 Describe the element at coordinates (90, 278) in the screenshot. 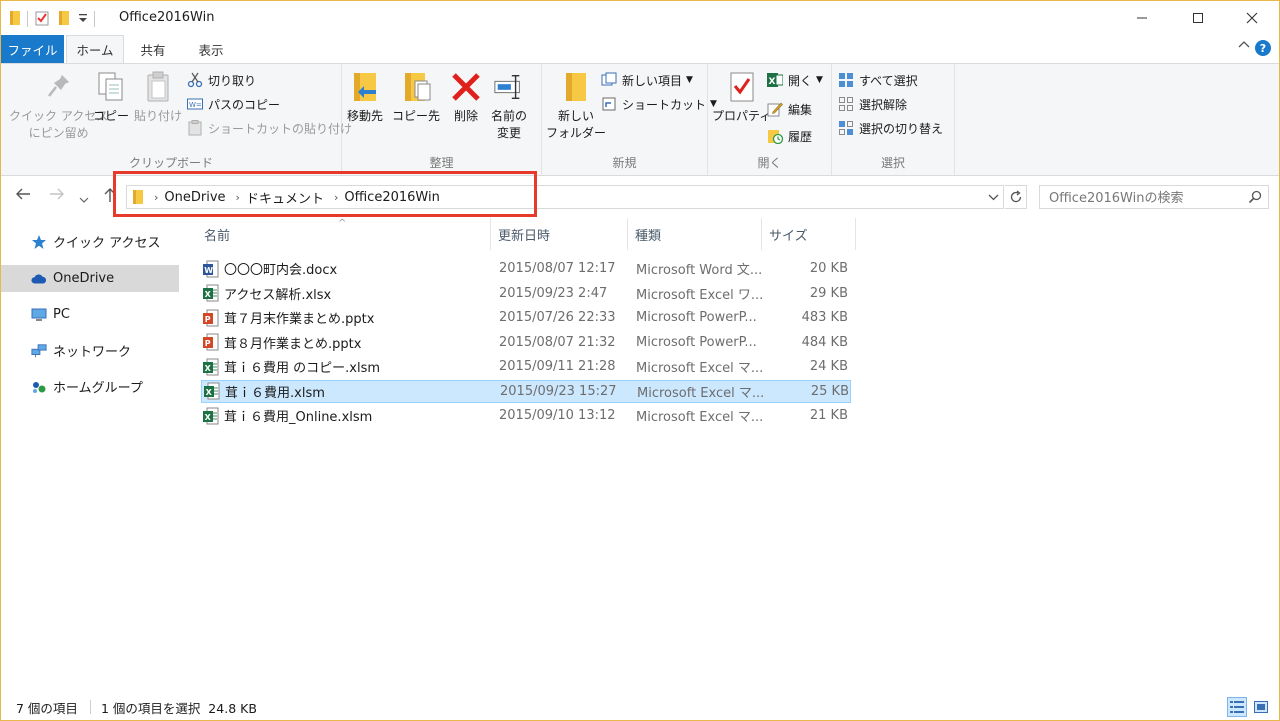

I see `nav-item-onedrive: OneDrive` at that location.